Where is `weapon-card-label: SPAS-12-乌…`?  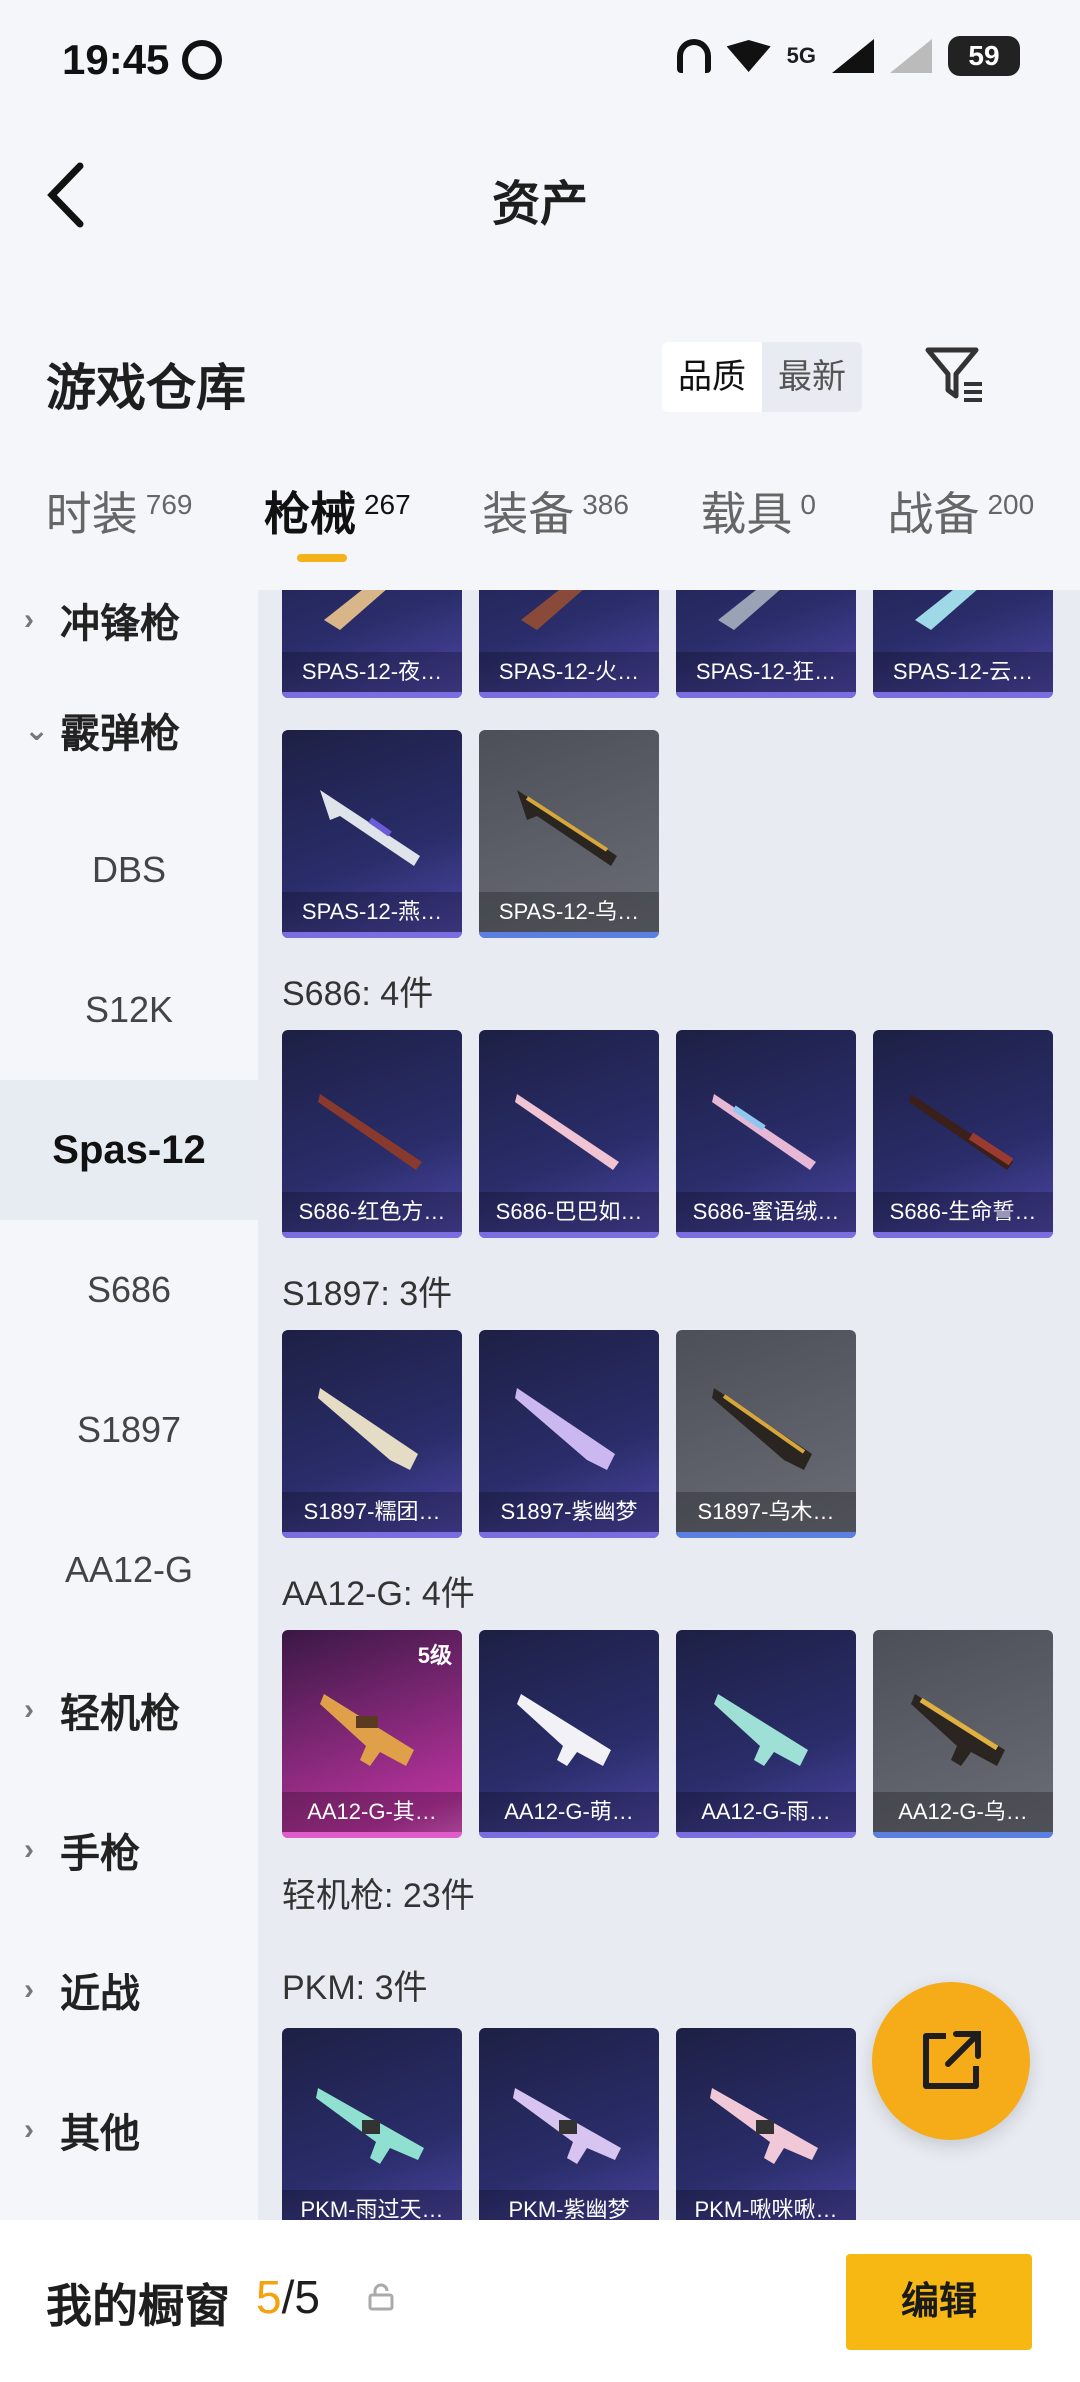
weapon-card-label: SPAS-12-乌… is located at coordinates (569, 912).